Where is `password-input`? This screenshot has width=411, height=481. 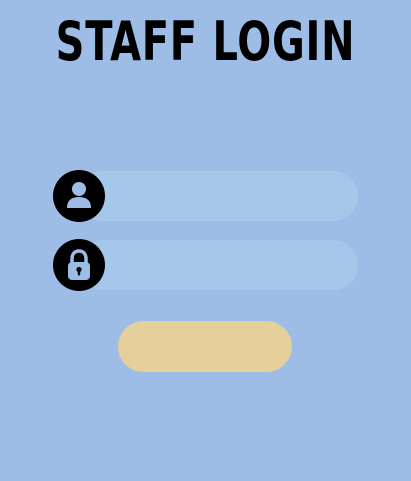 password-input is located at coordinates (227, 265).